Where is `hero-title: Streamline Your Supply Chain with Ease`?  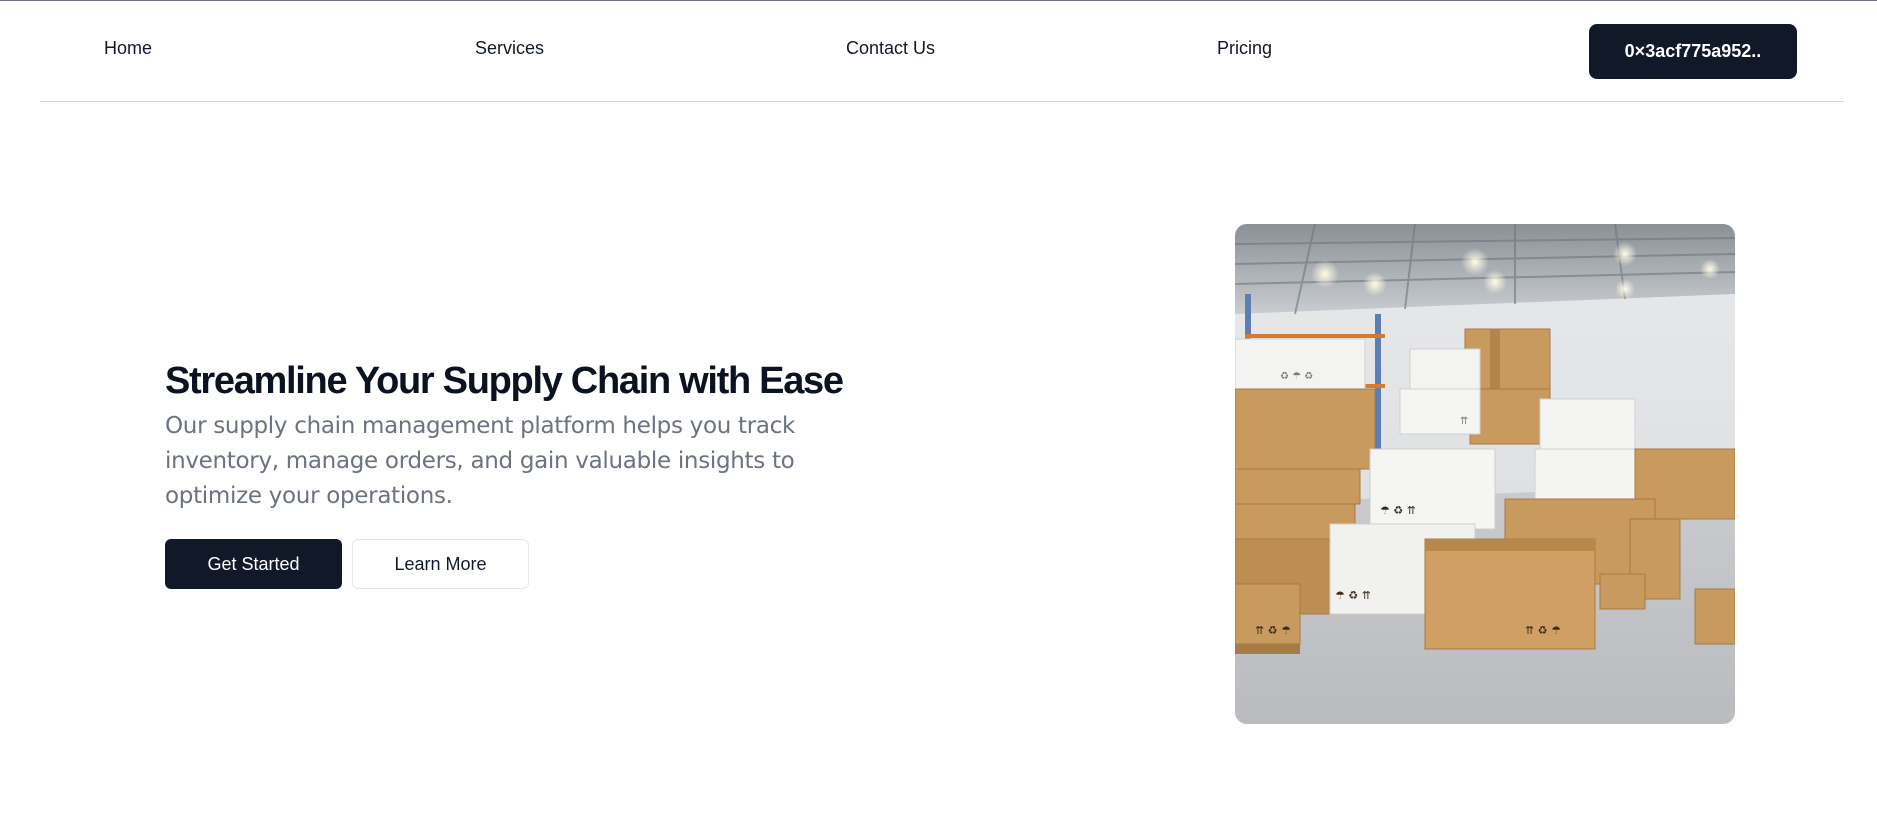 hero-title: Streamline Your Supply Chain with Ease is located at coordinates (504, 381).